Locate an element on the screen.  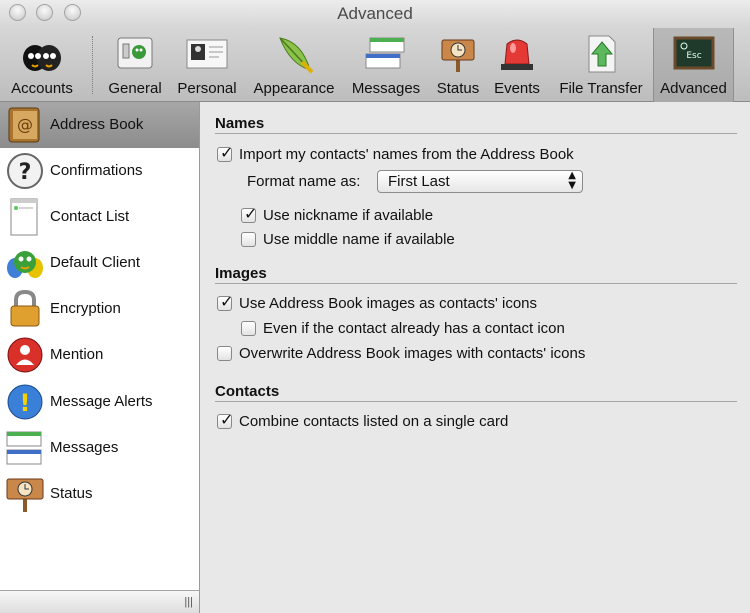
toolbar-label: General is located at coordinates (135, 88).